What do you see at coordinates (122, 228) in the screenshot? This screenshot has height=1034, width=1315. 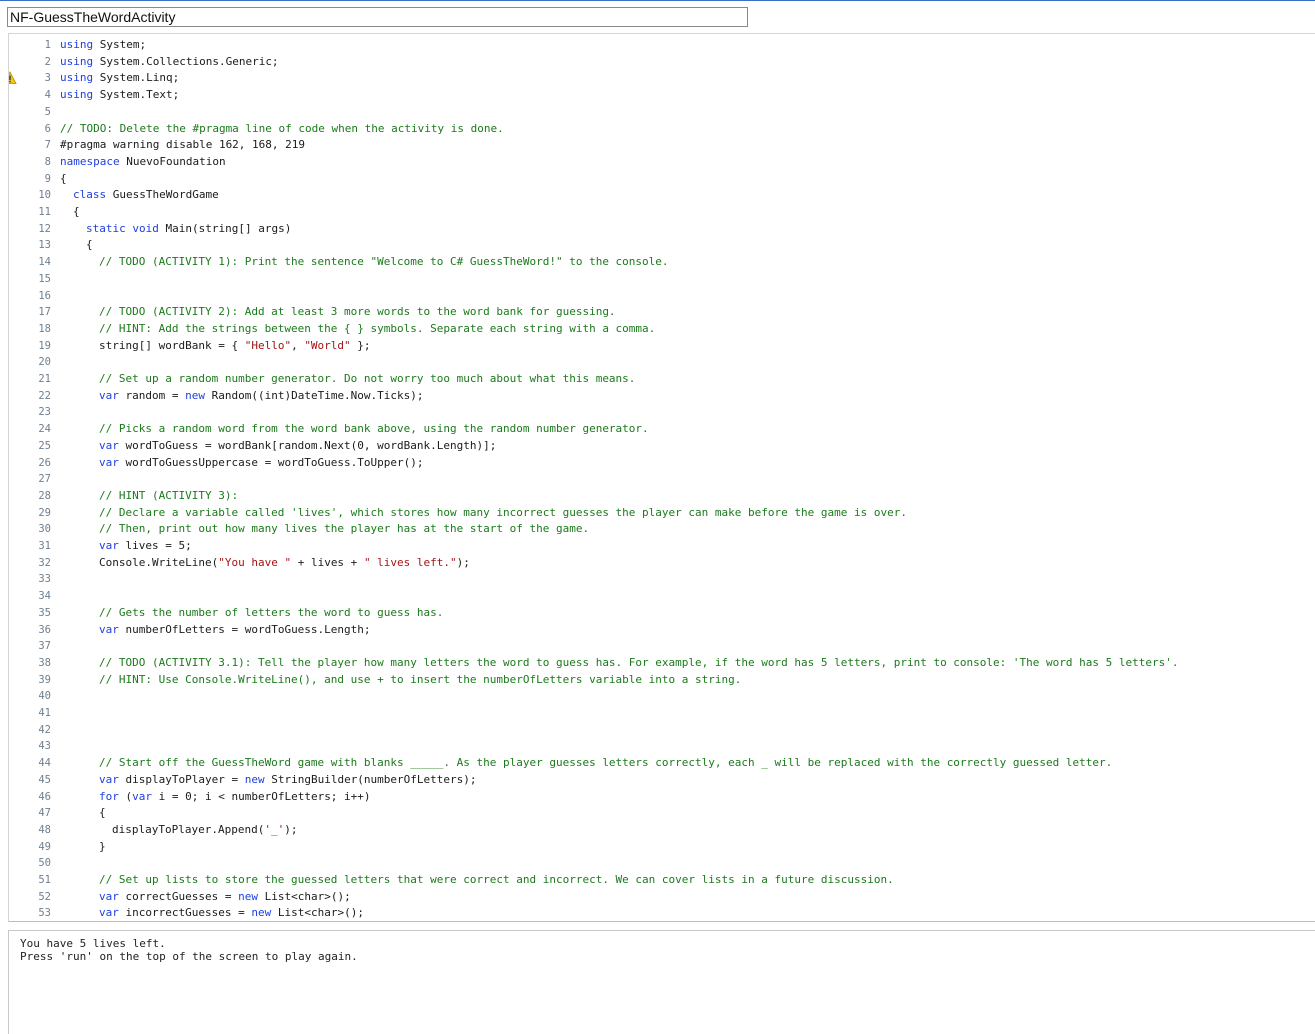 I see `code-token: static void` at bounding box center [122, 228].